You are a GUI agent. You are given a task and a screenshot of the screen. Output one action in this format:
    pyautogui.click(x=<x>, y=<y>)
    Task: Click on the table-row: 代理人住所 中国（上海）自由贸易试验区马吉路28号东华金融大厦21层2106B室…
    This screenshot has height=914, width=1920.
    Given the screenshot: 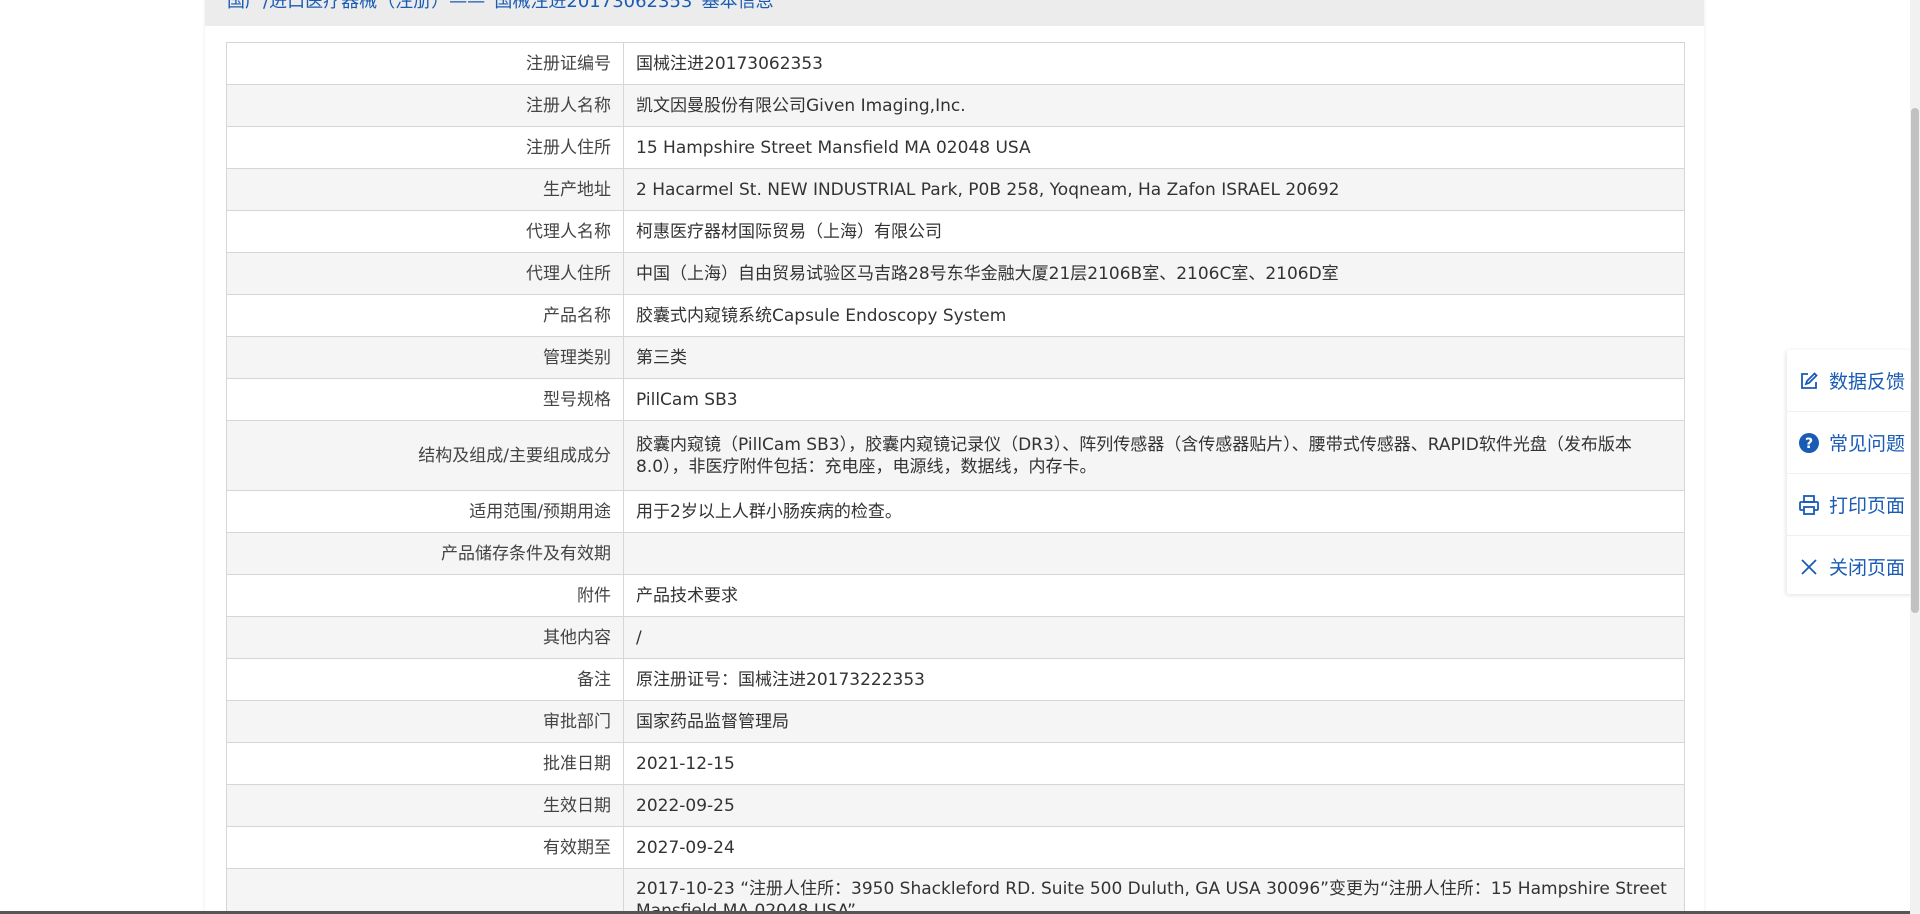 What is the action you would take?
    pyautogui.click(x=955, y=273)
    